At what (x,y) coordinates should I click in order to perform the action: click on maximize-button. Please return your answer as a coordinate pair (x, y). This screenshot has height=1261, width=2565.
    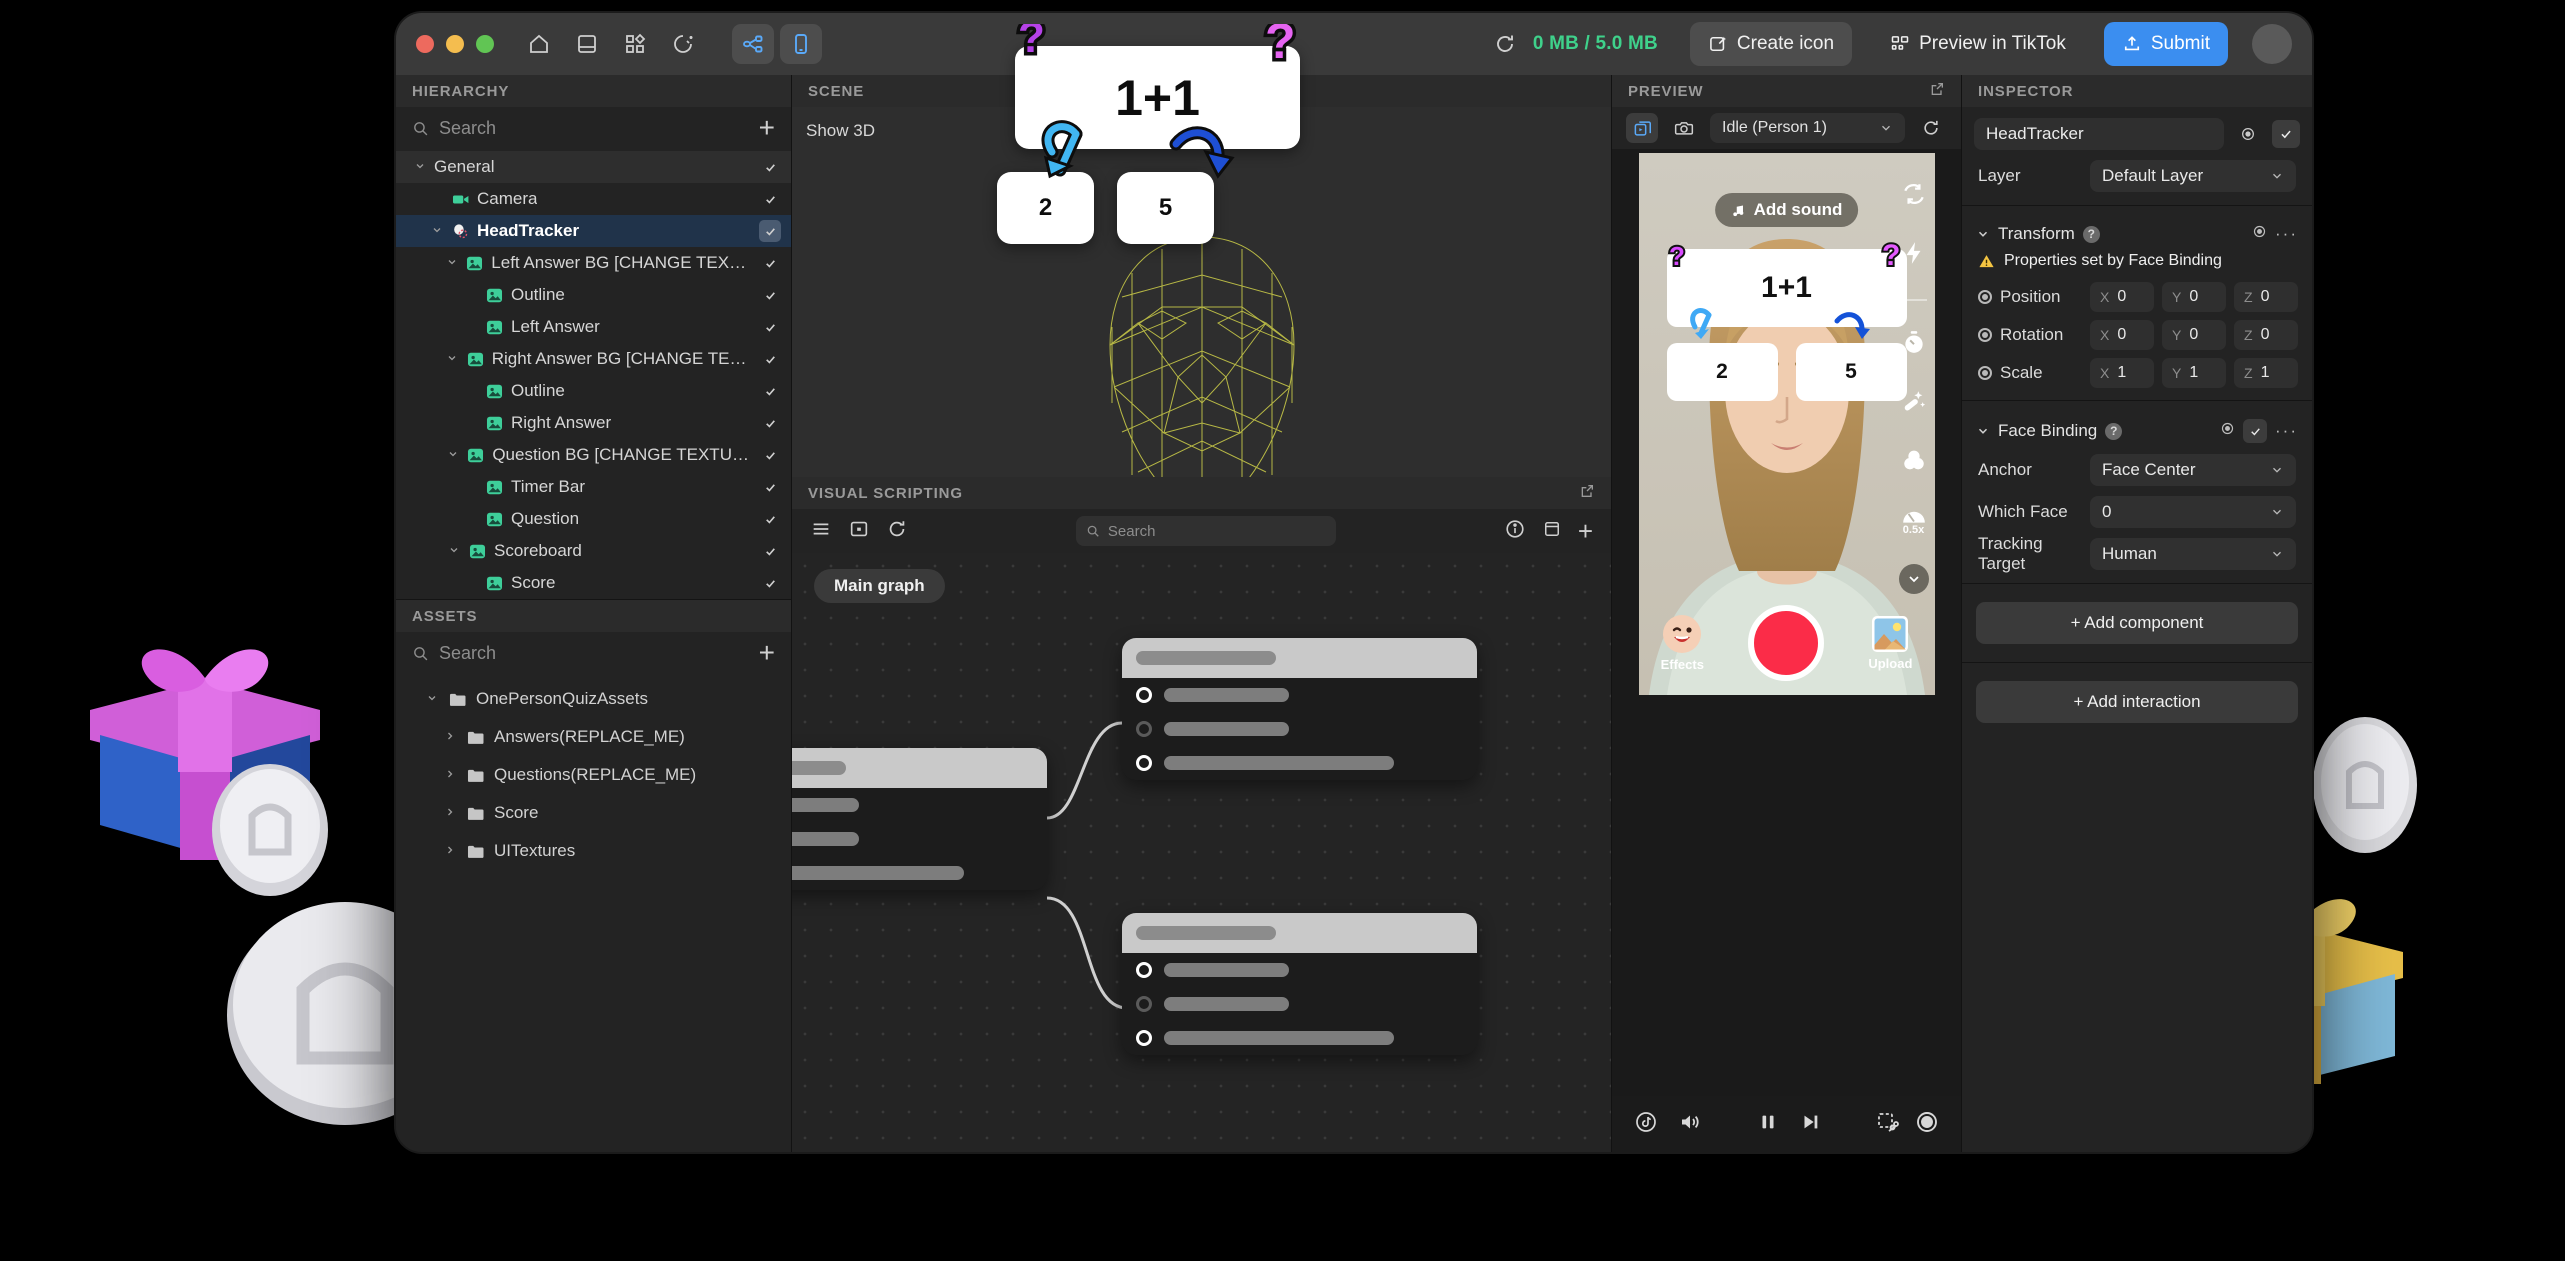
    Looking at the image, I should click on (485, 44).